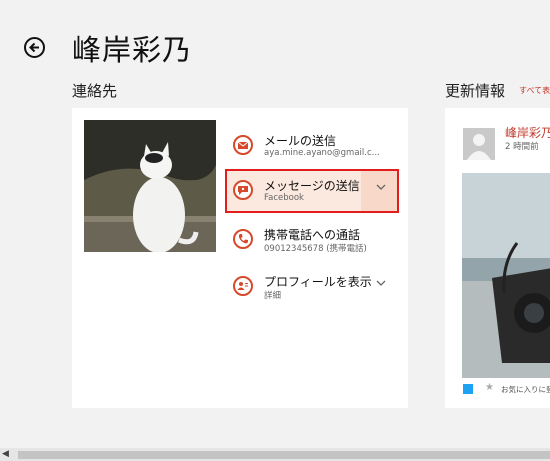  Describe the element at coordinates (312, 235) in the screenshot. I see `call-mobile-label: 携帯電話への通話` at that location.